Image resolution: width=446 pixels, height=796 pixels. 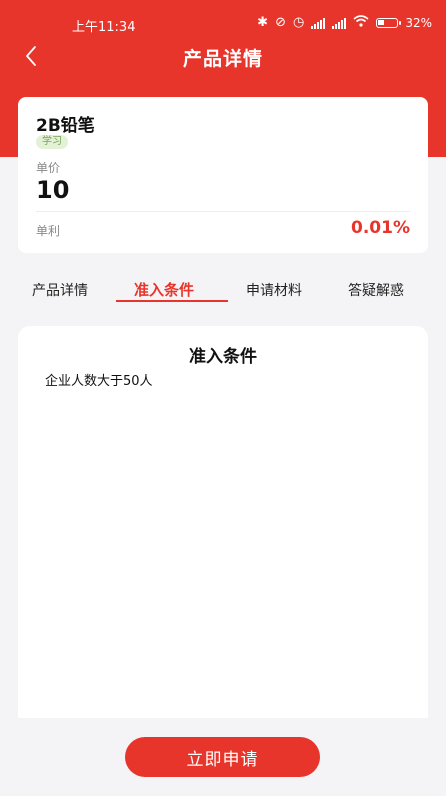 What do you see at coordinates (263, 22) in the screenshot?
I see `bluetooth-icon: ✱` at bounding box center [263, 22].